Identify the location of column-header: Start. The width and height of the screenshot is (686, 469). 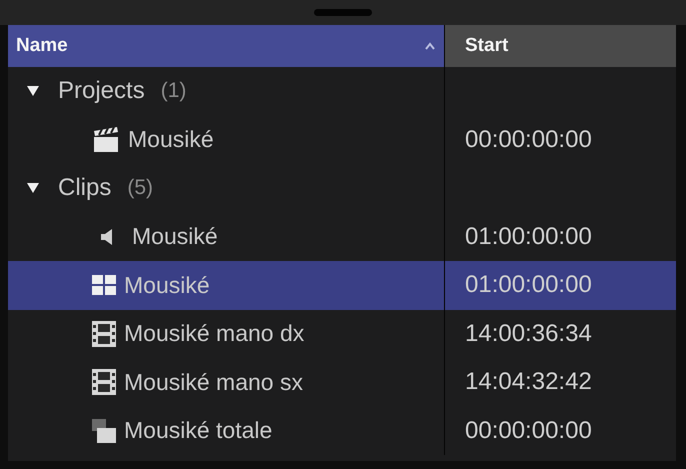
(560, 46).